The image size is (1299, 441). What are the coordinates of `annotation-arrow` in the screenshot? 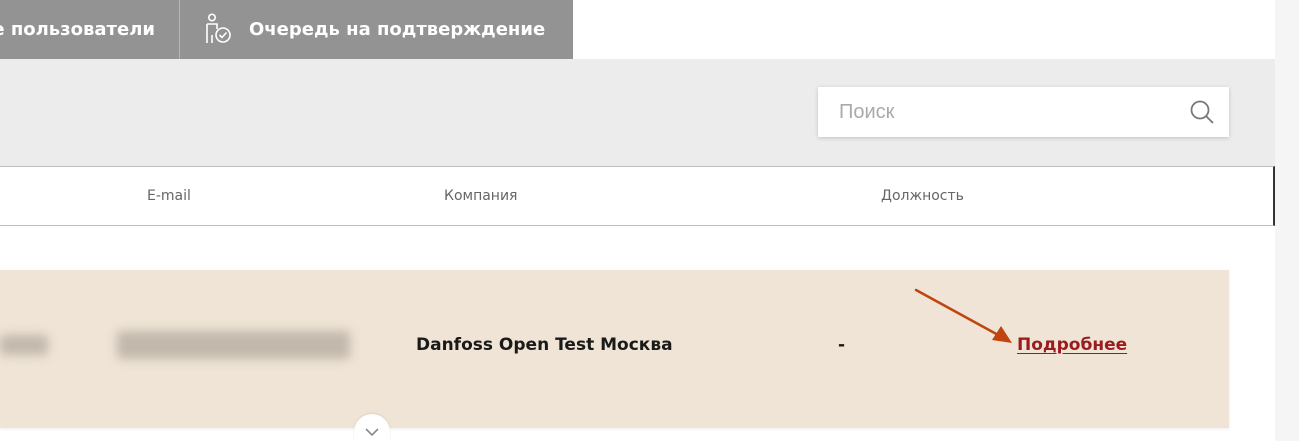 It's located at (963, 315).